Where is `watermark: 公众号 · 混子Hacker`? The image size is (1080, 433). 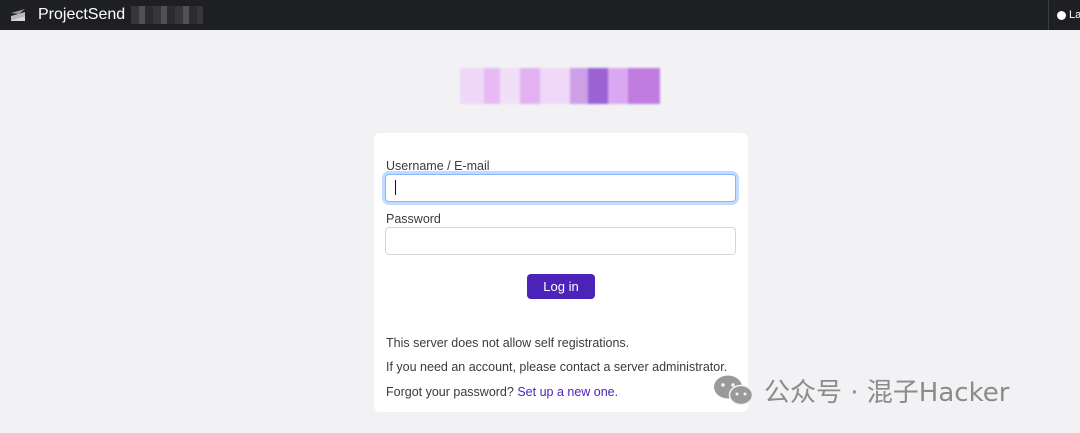
watermark: 公众号 · 混子Hacker is located at coordinates (860, 390).